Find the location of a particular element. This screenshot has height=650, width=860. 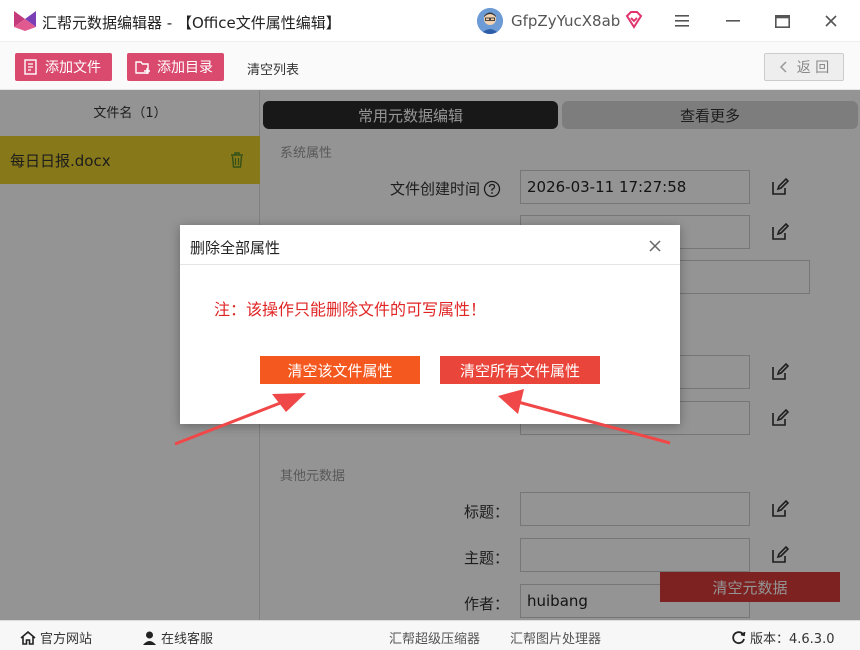

back-label: 返 回 is located at coordinates (813, 68).